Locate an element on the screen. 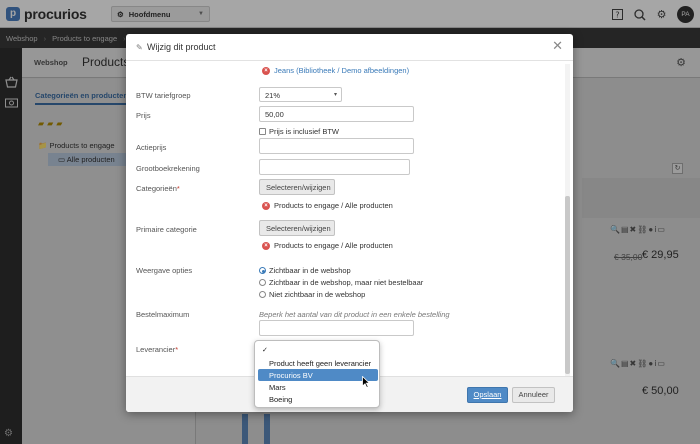 The image size is (700, 444). incl-btw-checkbox-row: Prijs is inclusief BTW is located at coordinates (299, 131).